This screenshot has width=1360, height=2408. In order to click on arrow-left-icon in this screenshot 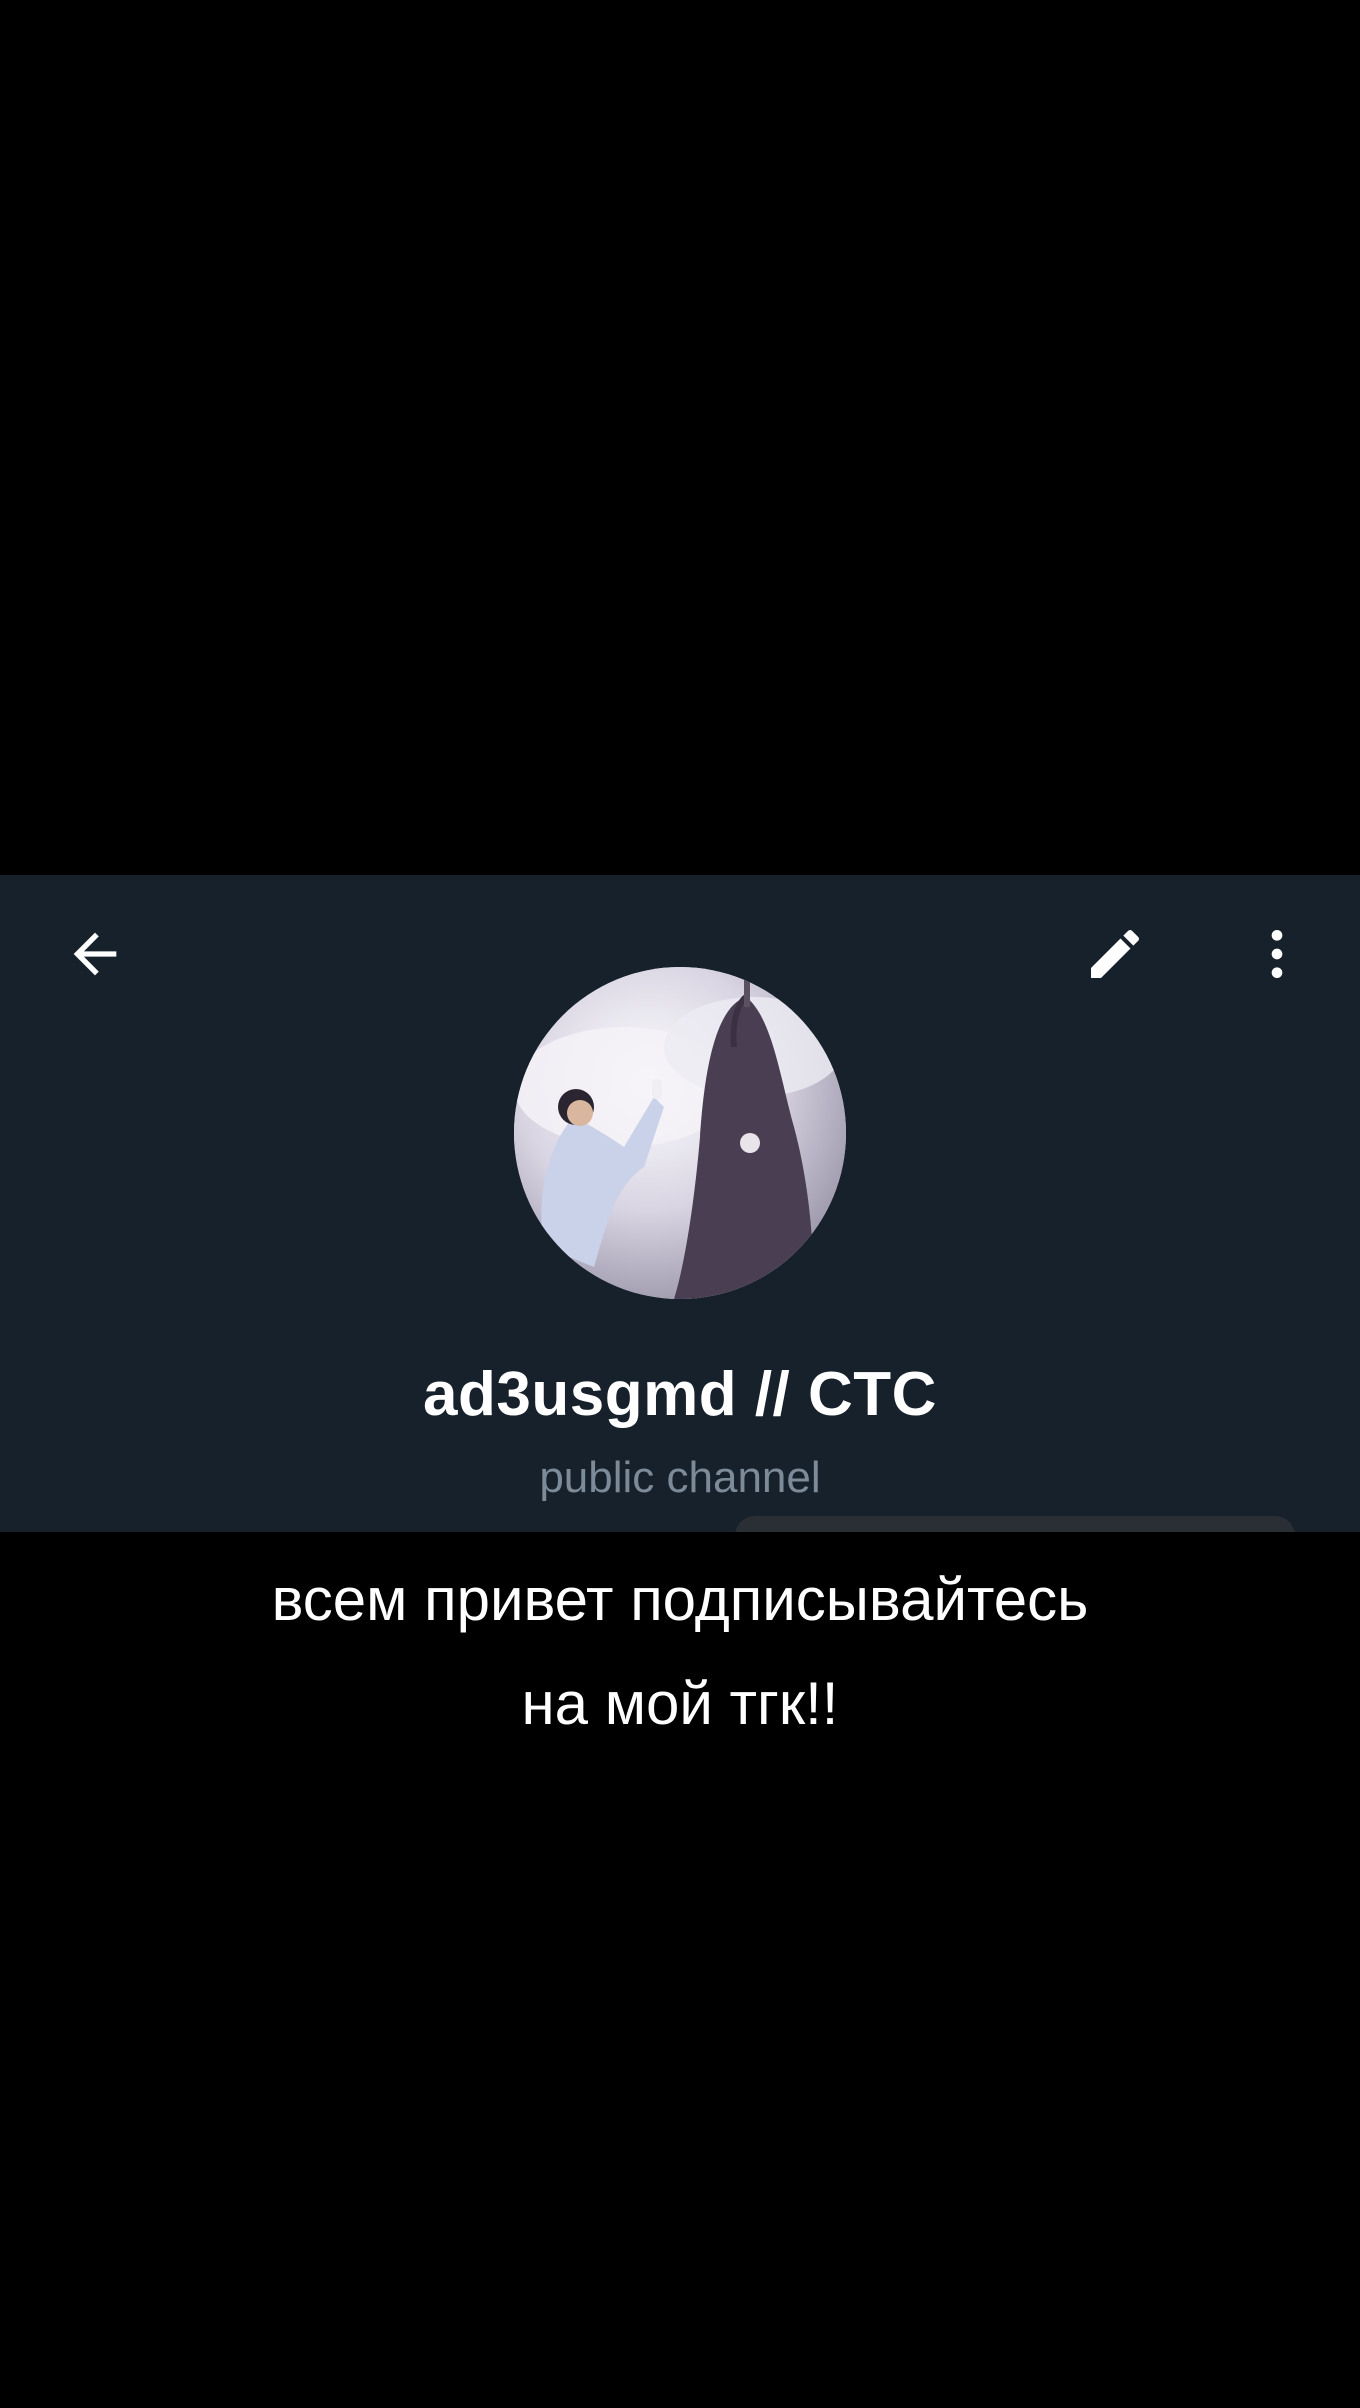, I will do `click(95, 954)`.